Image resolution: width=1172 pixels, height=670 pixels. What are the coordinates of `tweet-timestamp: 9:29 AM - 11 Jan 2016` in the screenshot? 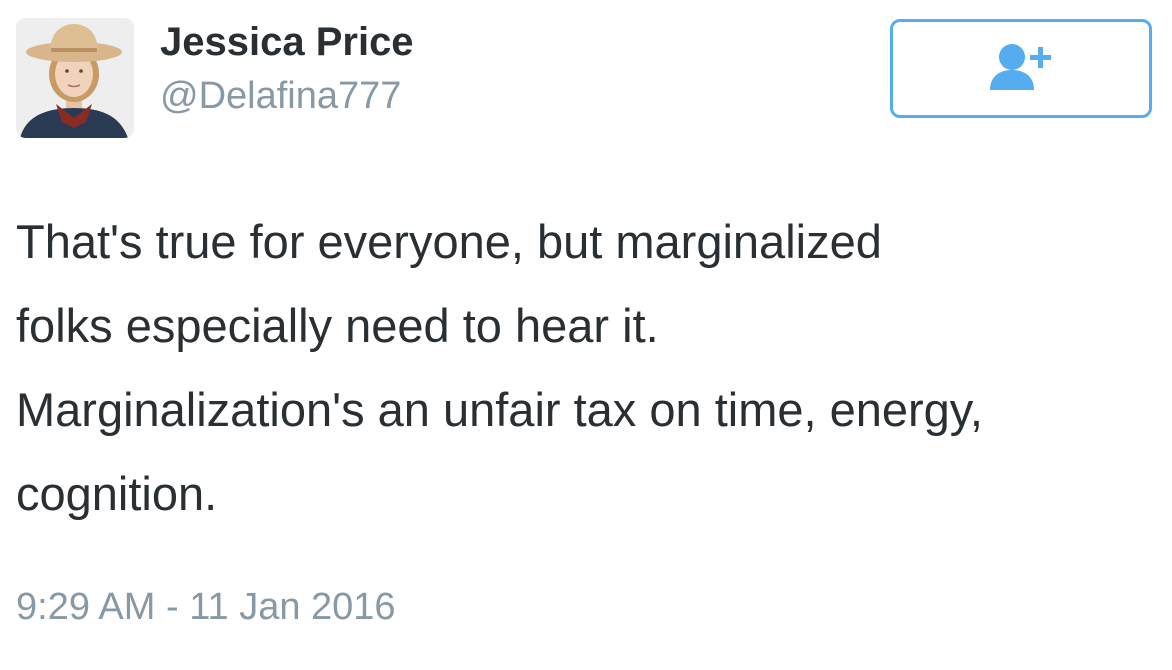 It's located at (206, 607).